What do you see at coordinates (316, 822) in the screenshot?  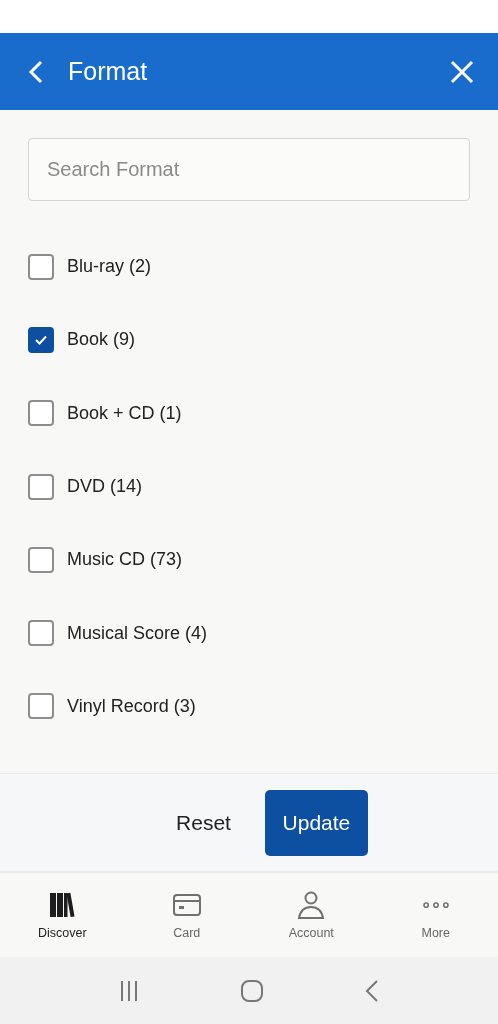 I see `update-button: Update` at bounding box center [316, 822].